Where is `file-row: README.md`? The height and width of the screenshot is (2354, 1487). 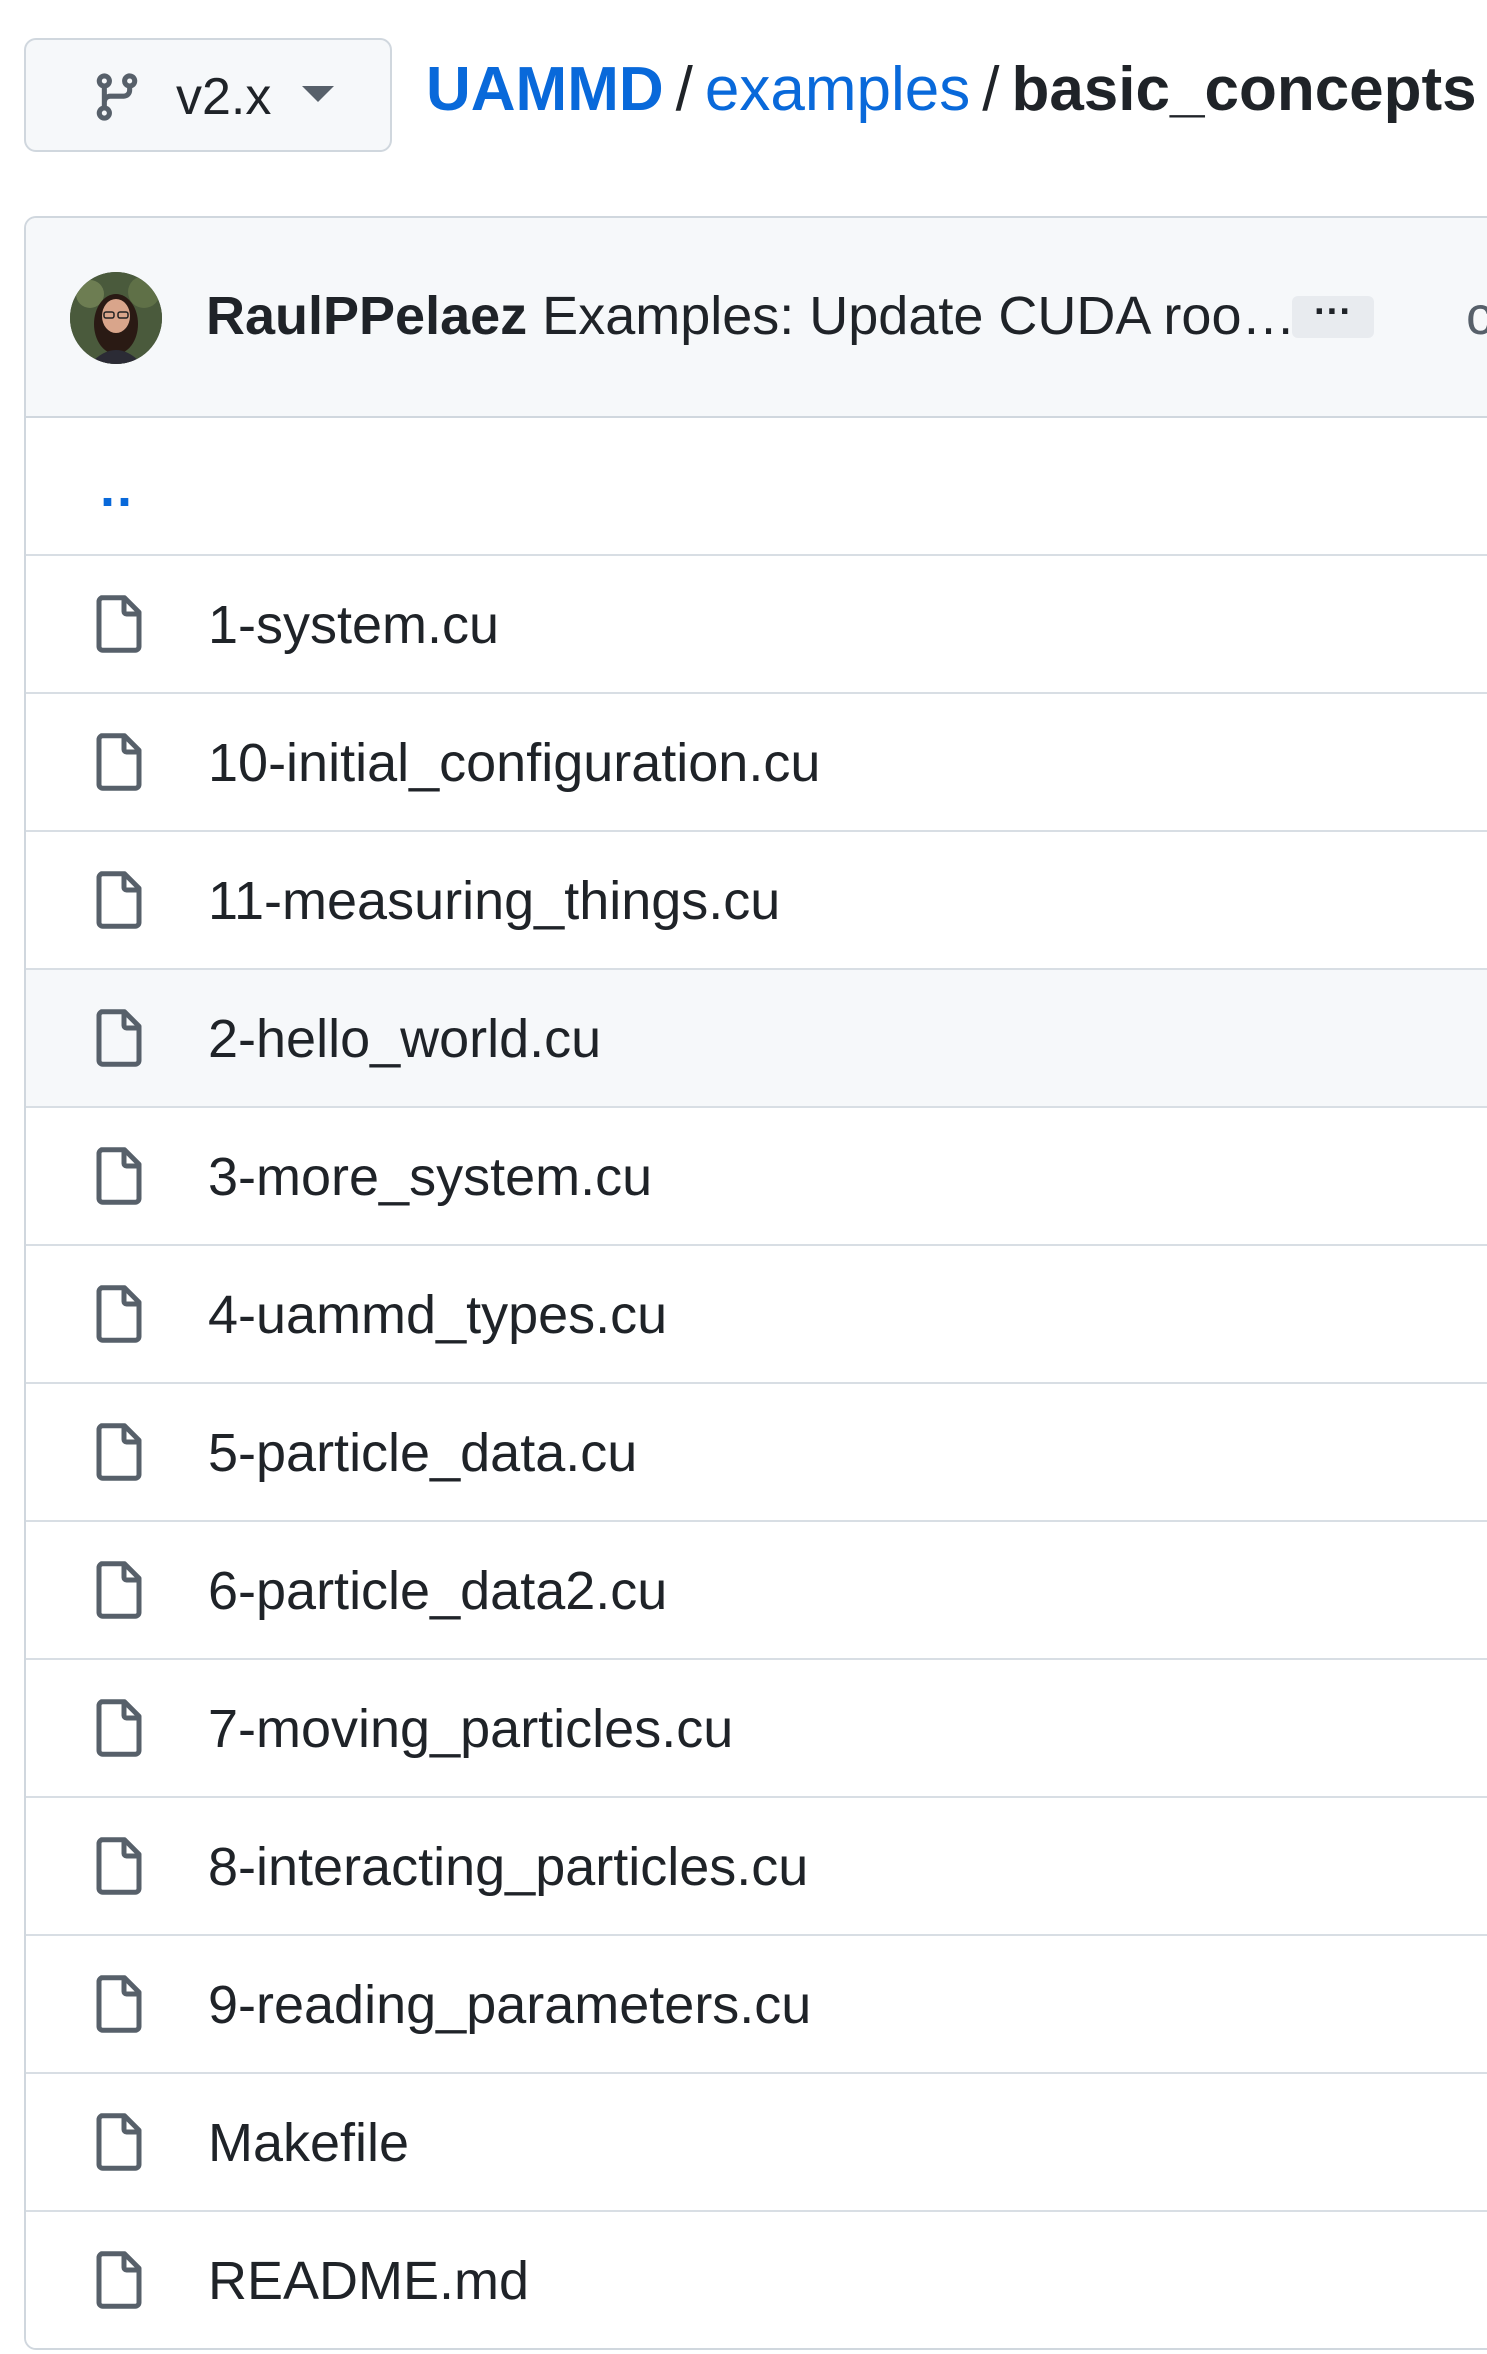 file-row: README.md is located at coordinates (756, 2280).